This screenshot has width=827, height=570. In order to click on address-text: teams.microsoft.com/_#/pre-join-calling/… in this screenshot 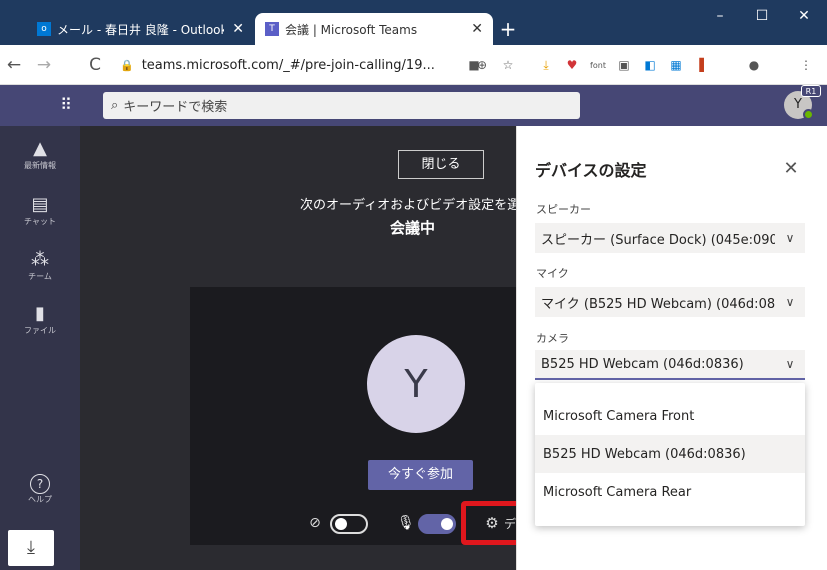, I will do `click(288, 65)`.